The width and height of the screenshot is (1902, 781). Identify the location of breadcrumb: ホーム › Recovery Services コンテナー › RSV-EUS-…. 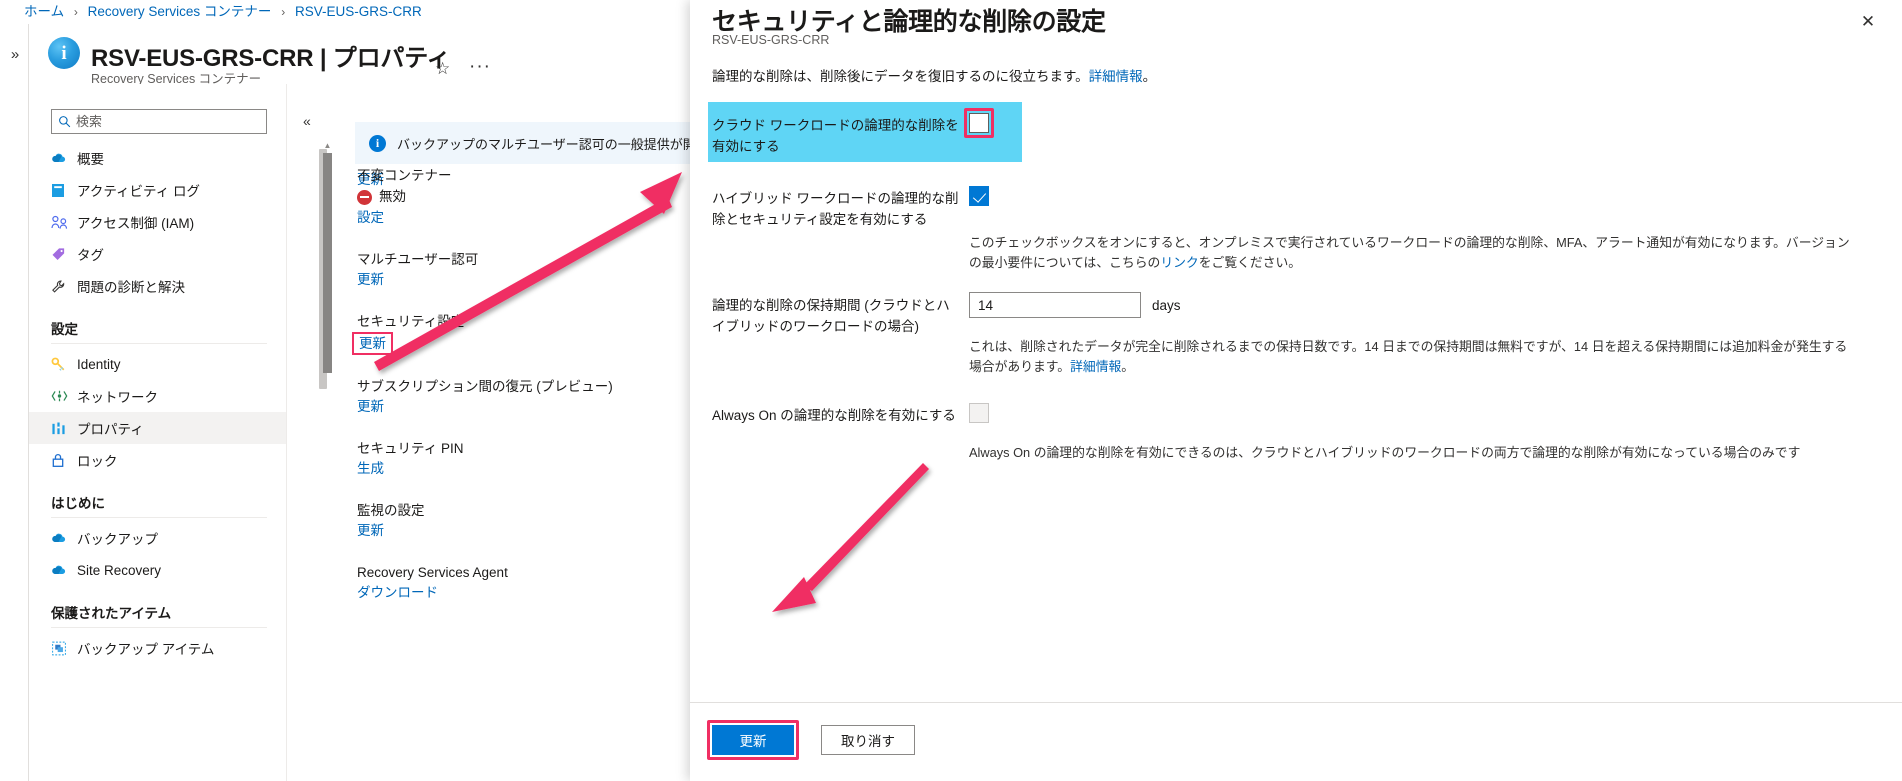
(223, 12).